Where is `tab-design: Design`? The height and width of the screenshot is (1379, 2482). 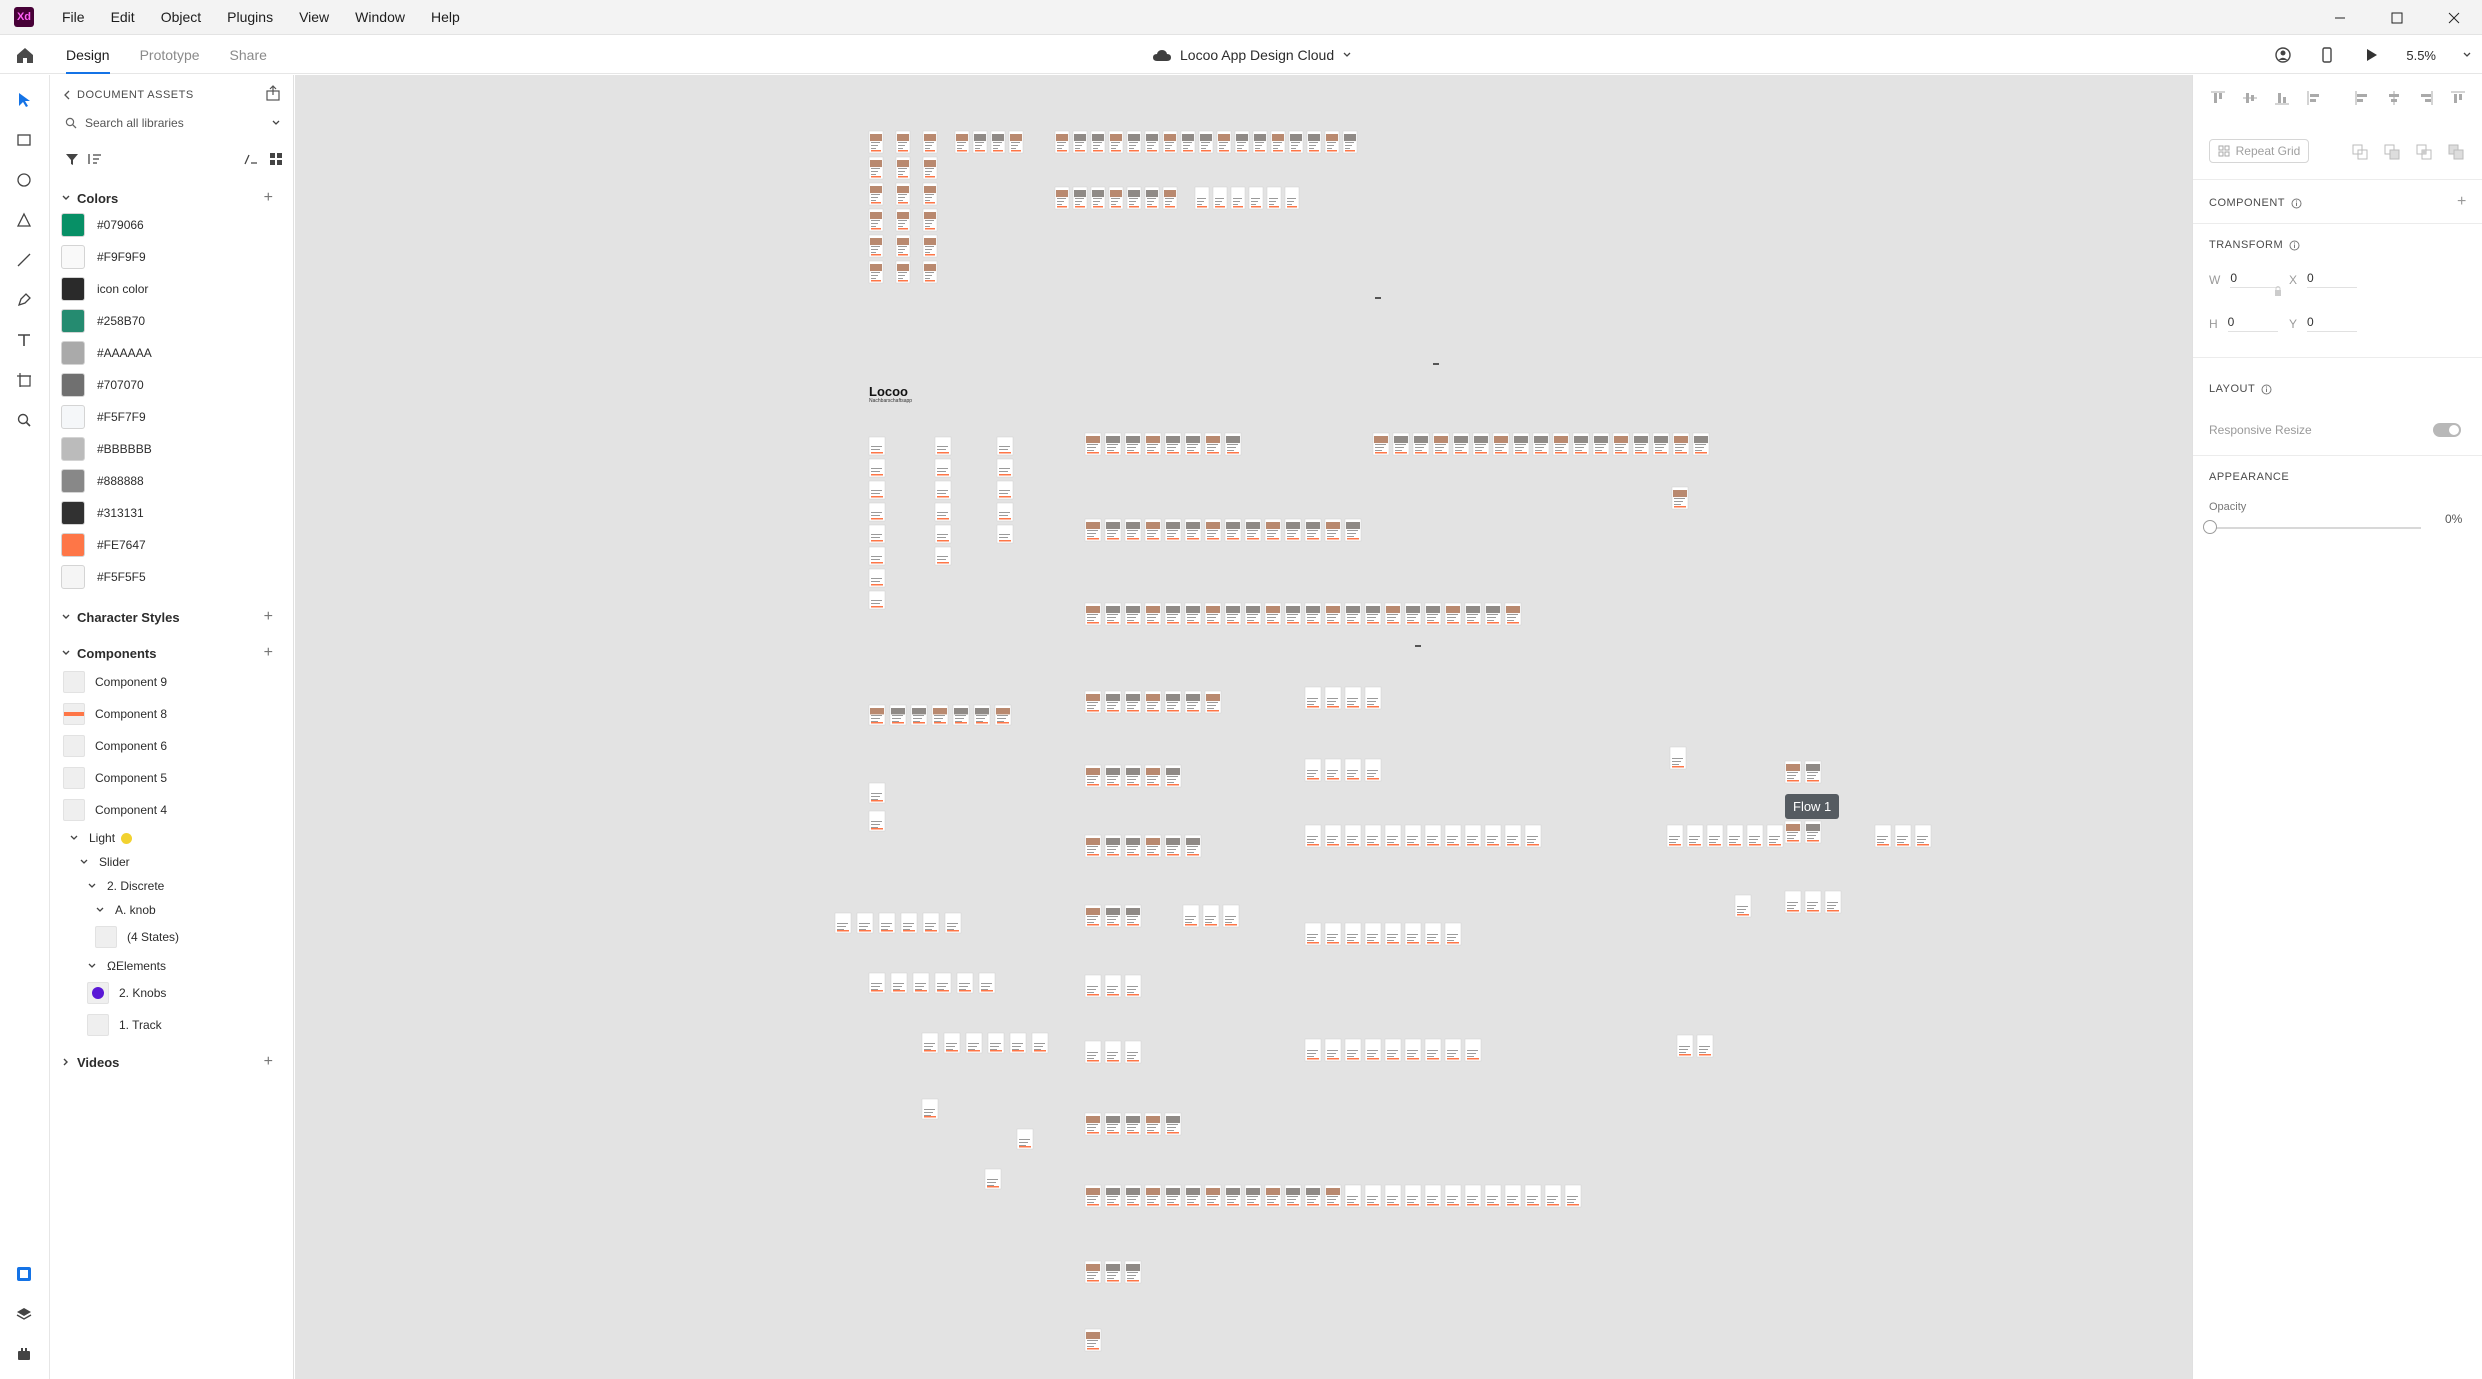
tab-design: Design is located at coordinates (88, 55).